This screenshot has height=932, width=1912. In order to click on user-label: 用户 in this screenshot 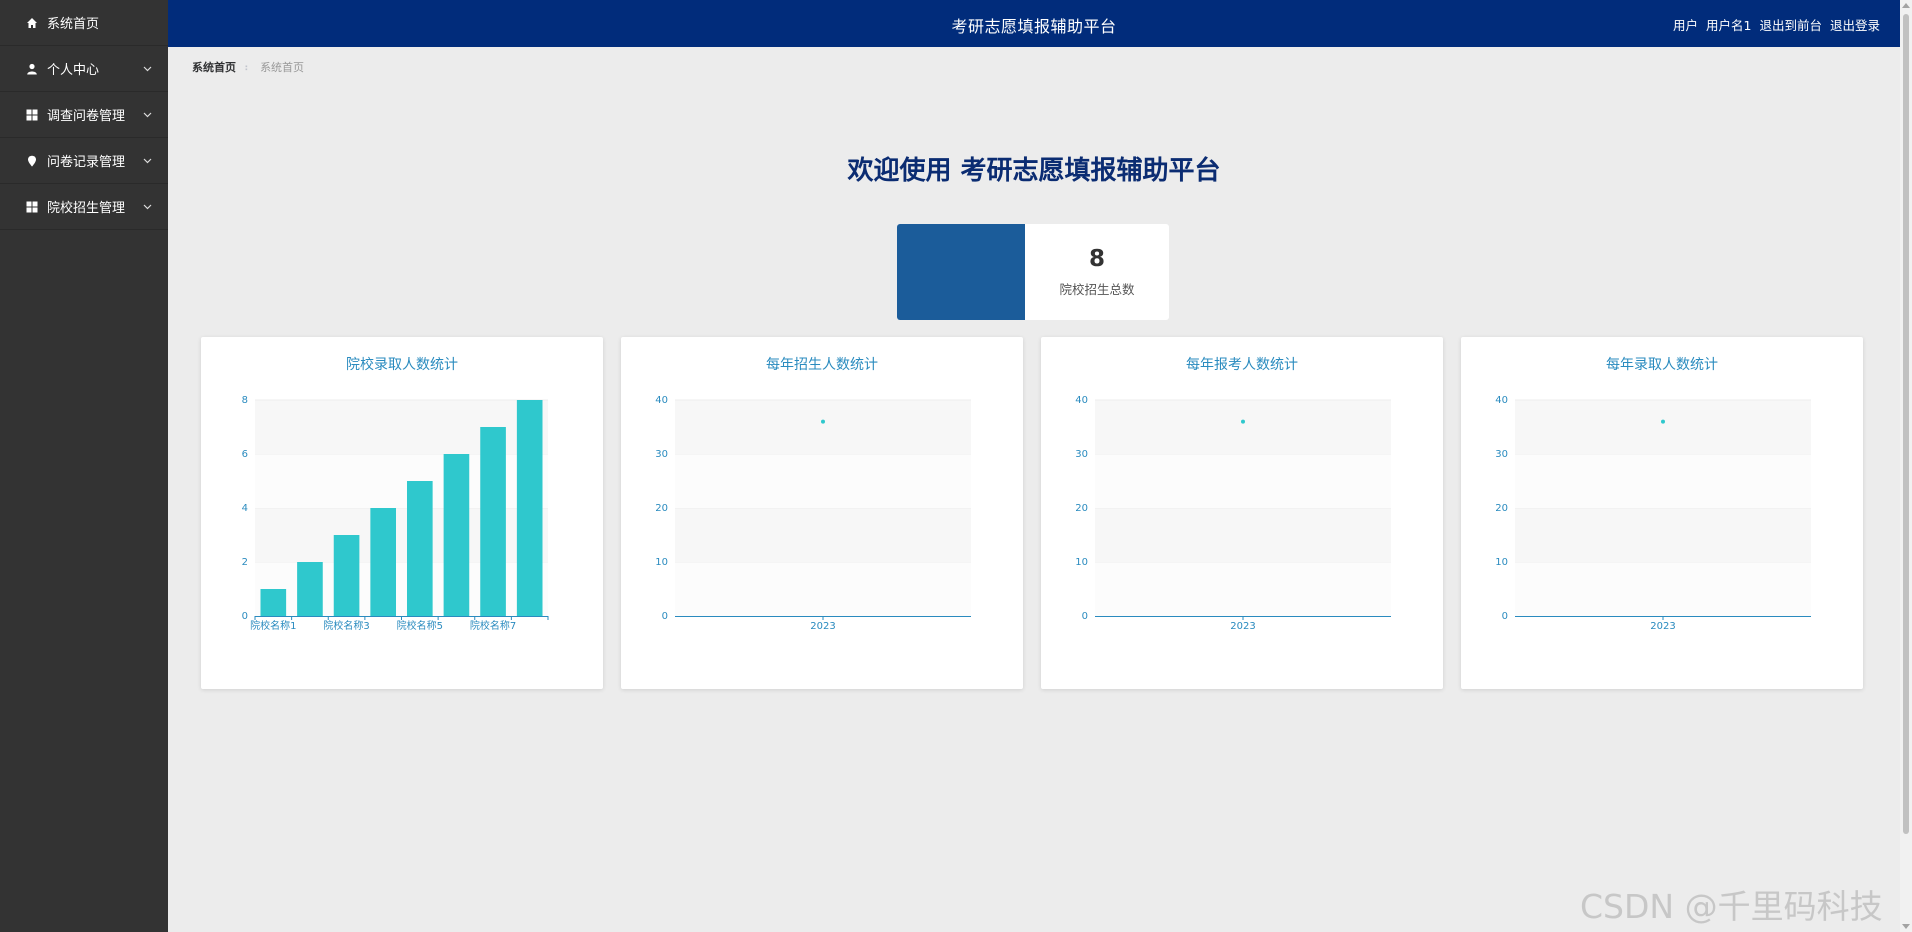, I will do `click(1686, 25)`.